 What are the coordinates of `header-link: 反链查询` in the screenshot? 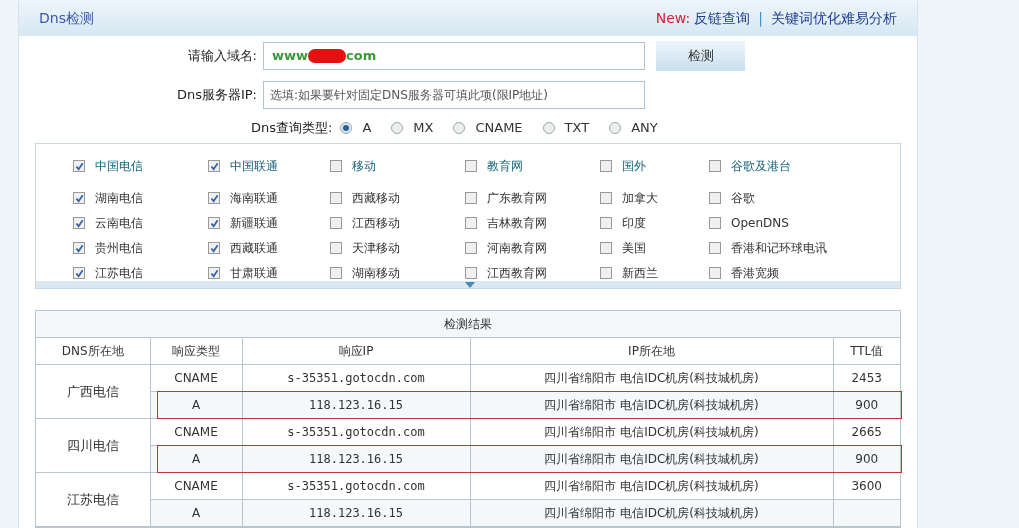 It's located at (722, 18).